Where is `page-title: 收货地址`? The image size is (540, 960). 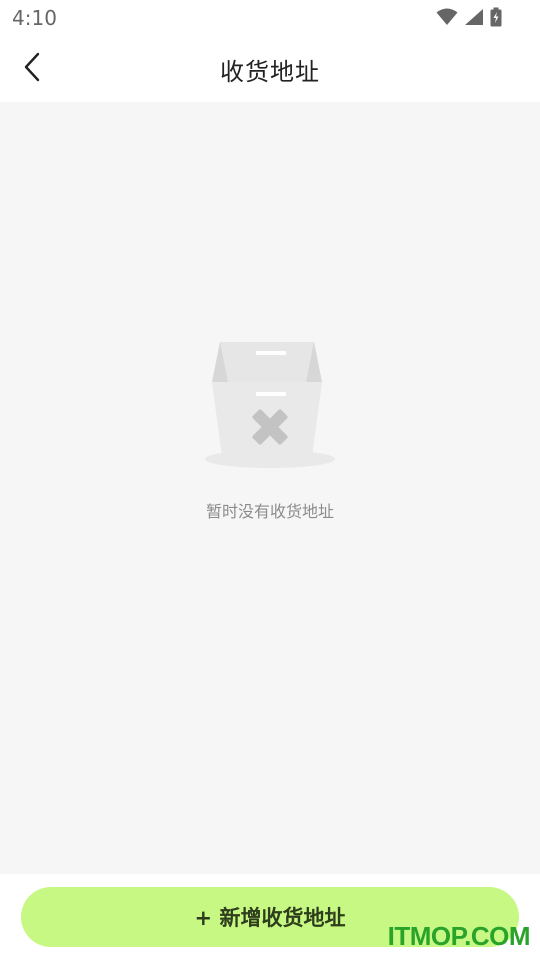
page-title: 收货地址 is located at coordinates (270, 72).